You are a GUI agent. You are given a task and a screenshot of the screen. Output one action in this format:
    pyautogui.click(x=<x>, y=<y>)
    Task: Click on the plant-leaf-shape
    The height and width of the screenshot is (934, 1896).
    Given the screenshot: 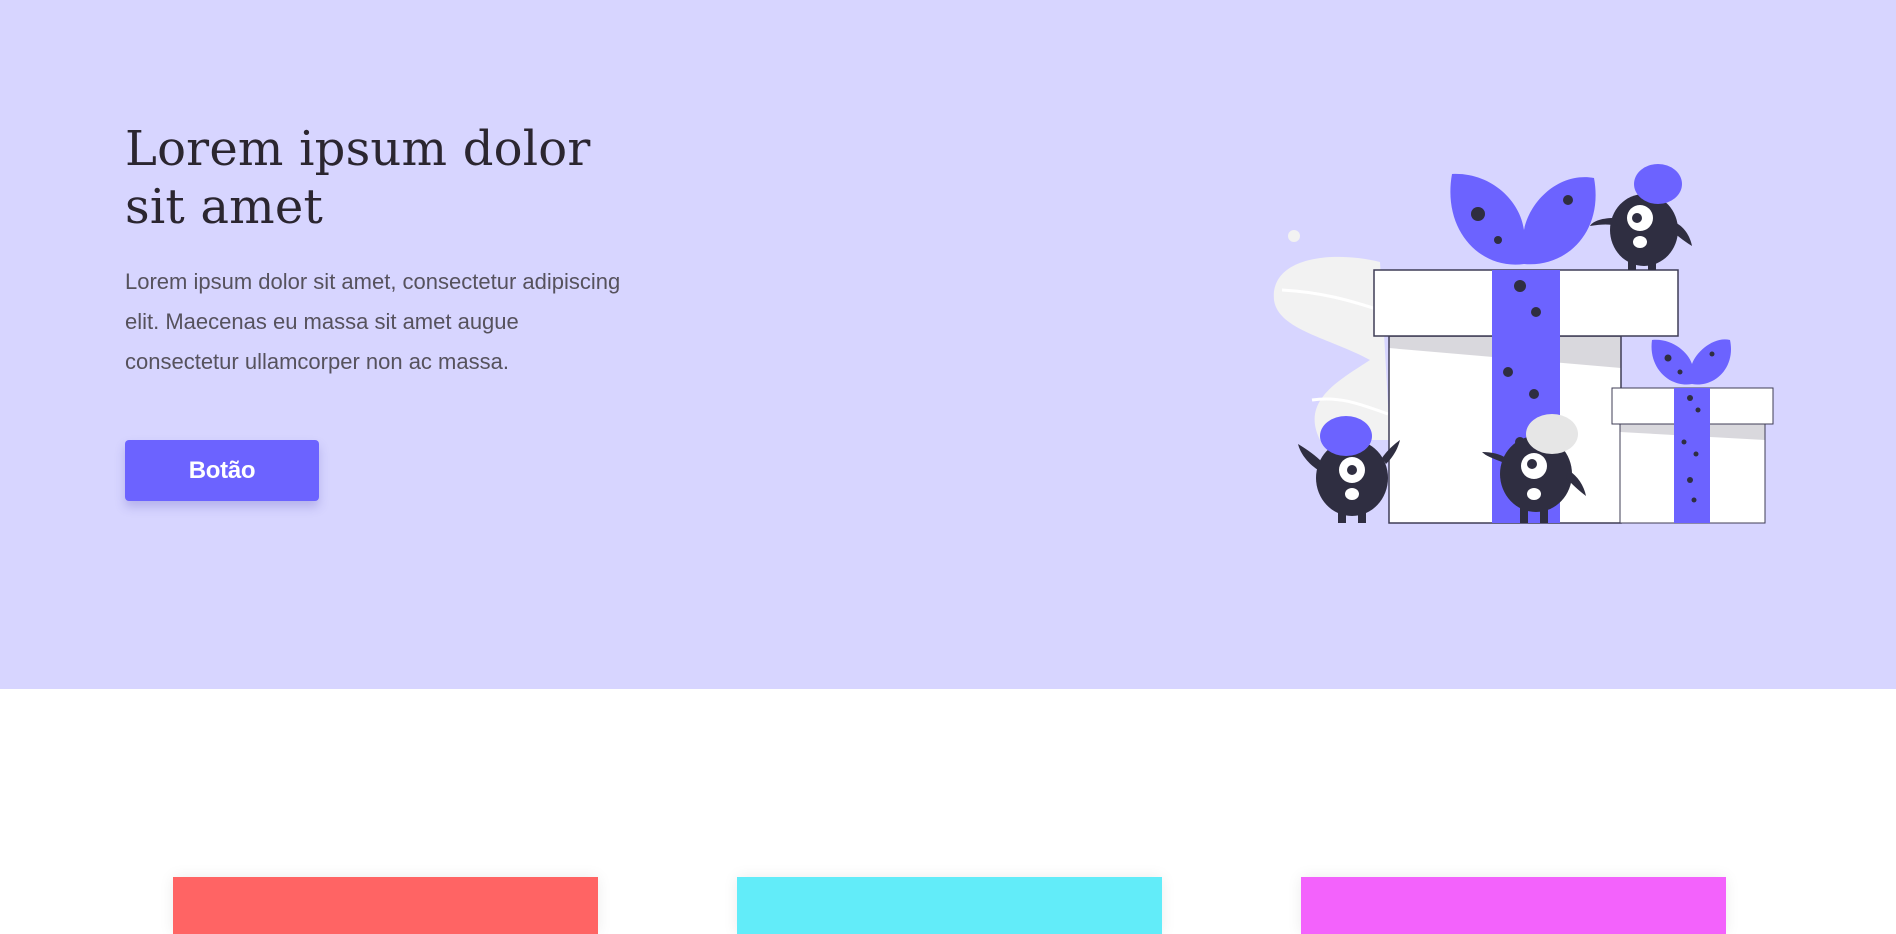 What is the action you would take?
    pyautogui.click(x=1331, y=348)
    